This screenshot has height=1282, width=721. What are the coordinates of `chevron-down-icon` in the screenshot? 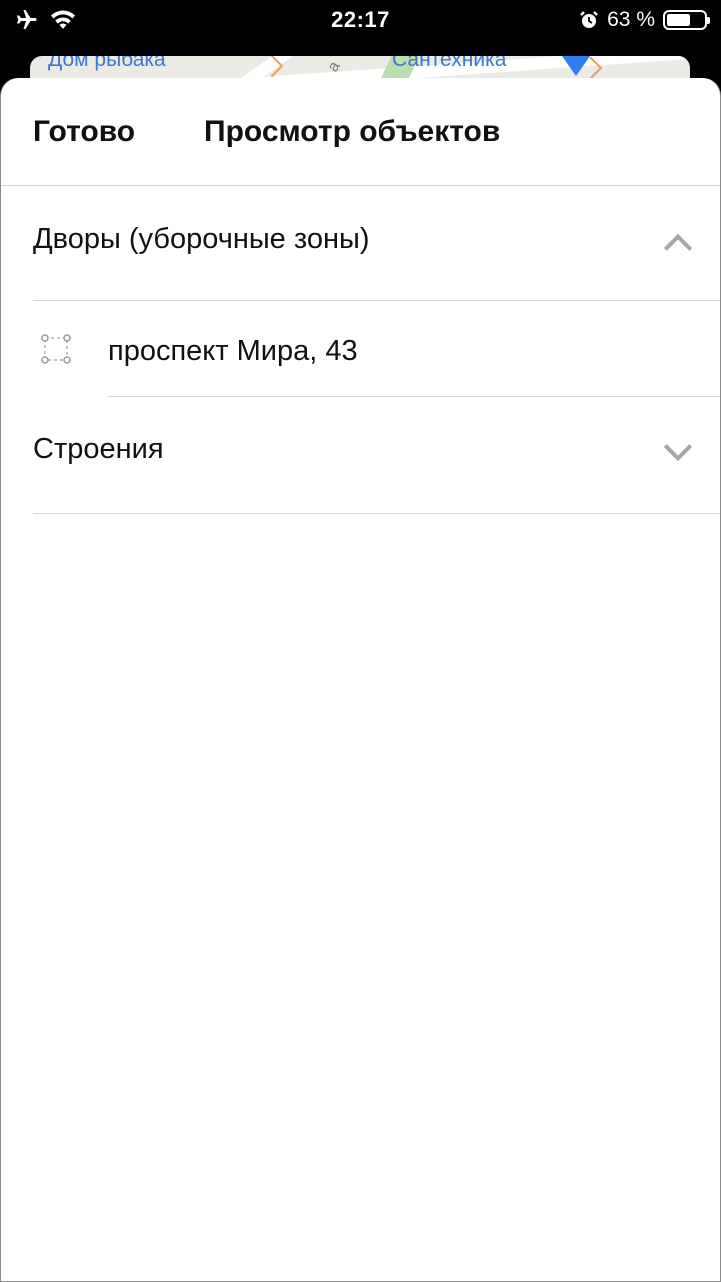 It's located at (678, 447).